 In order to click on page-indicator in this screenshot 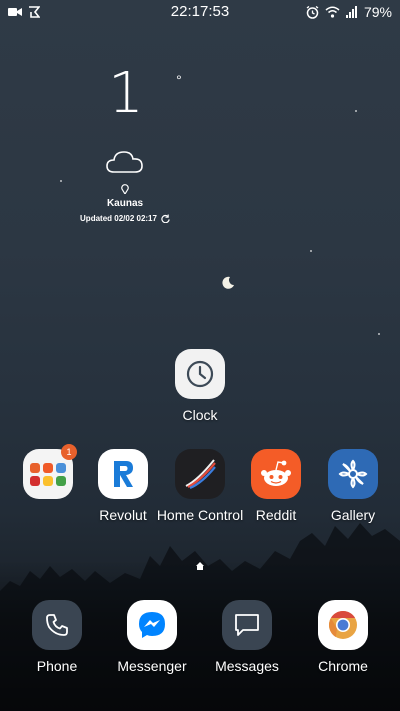, I will do `click(200, 567)`.